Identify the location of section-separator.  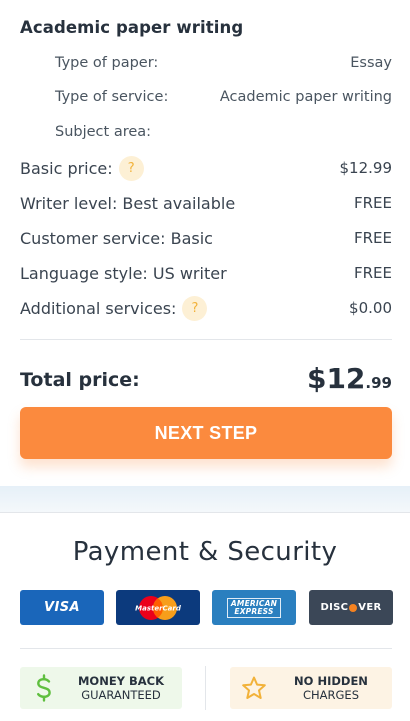
(205, 499).